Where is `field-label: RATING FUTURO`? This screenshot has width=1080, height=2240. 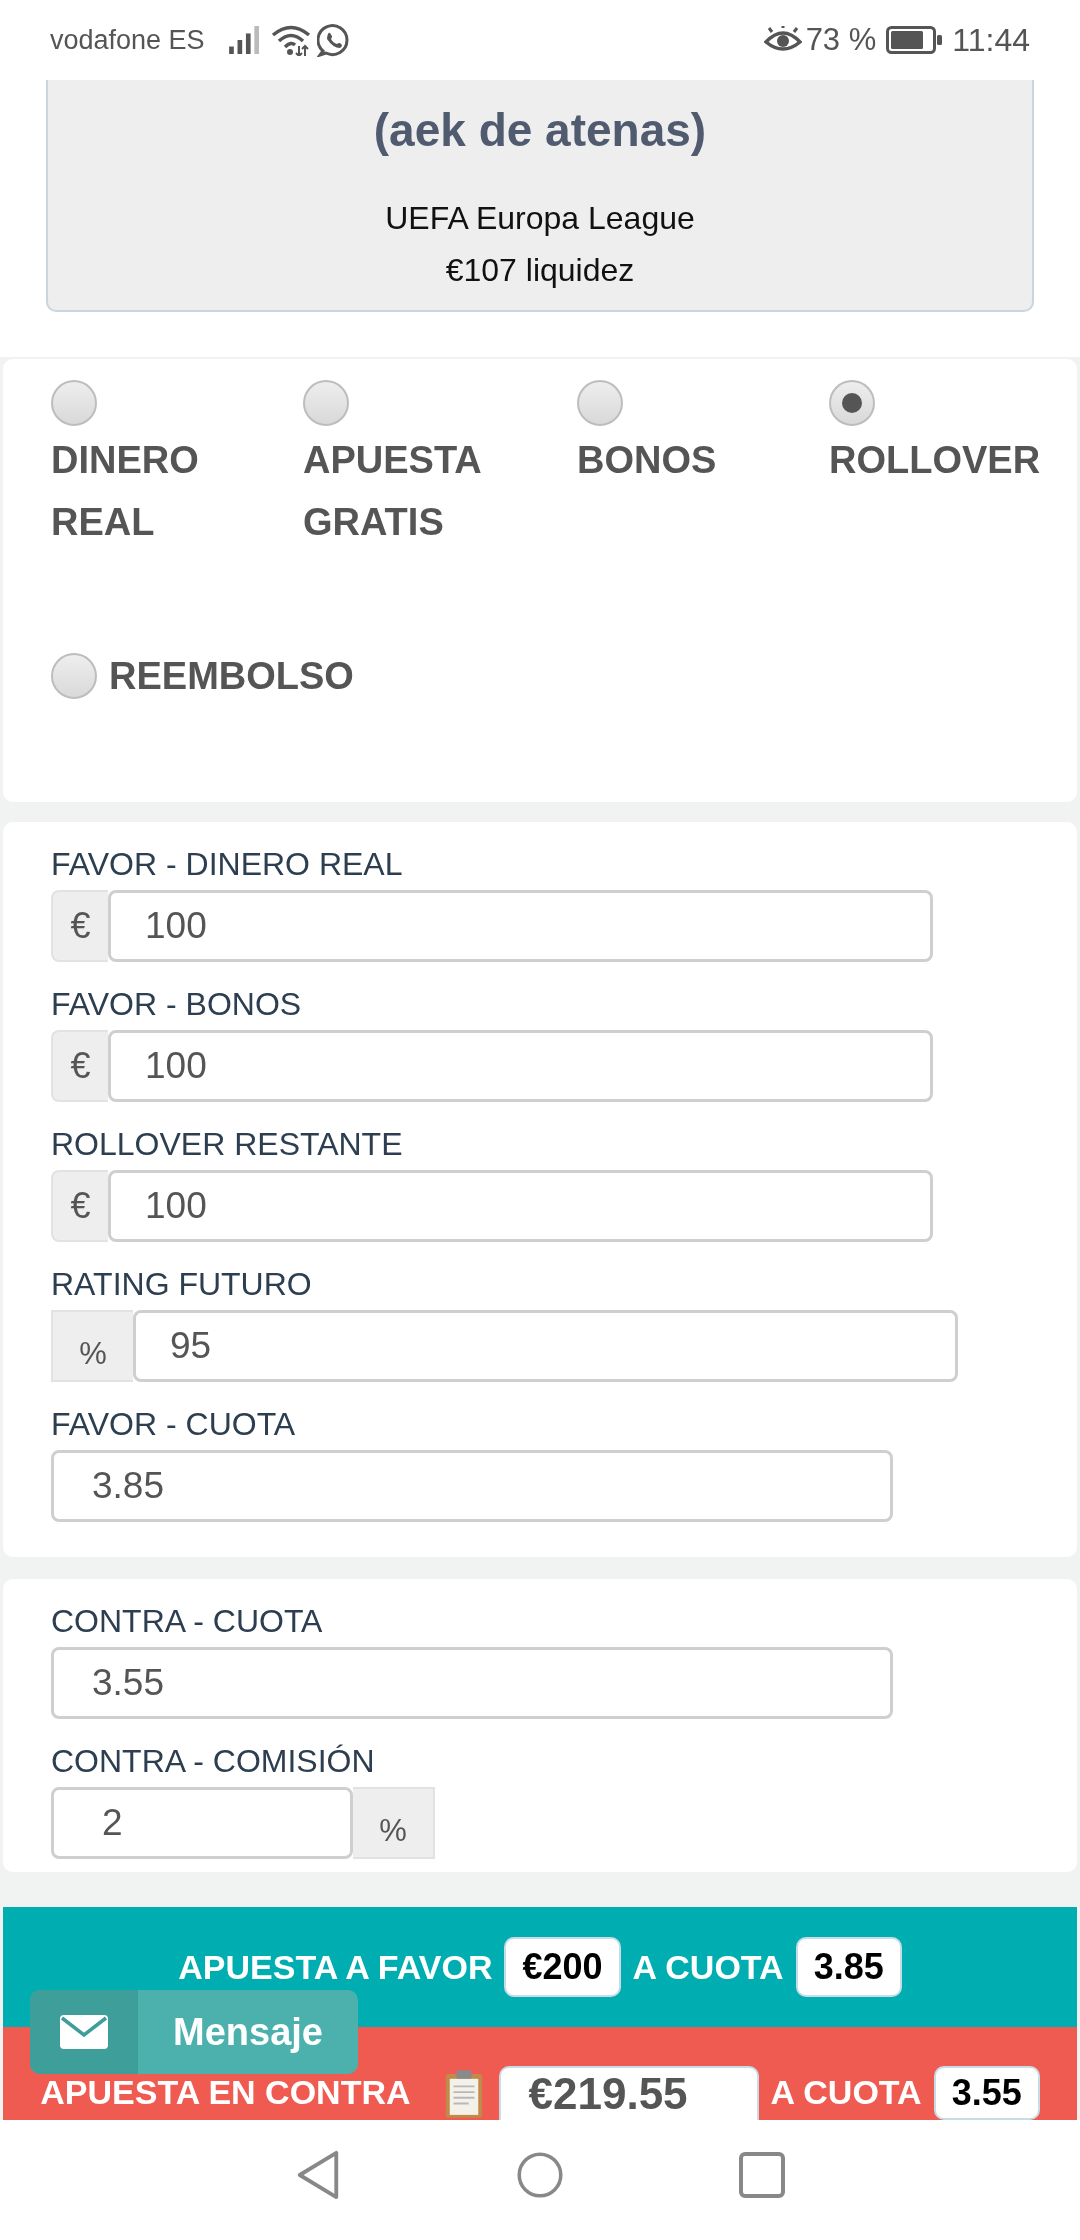
field-label: RATING FUTURO is located at coordinates (182, 1284).